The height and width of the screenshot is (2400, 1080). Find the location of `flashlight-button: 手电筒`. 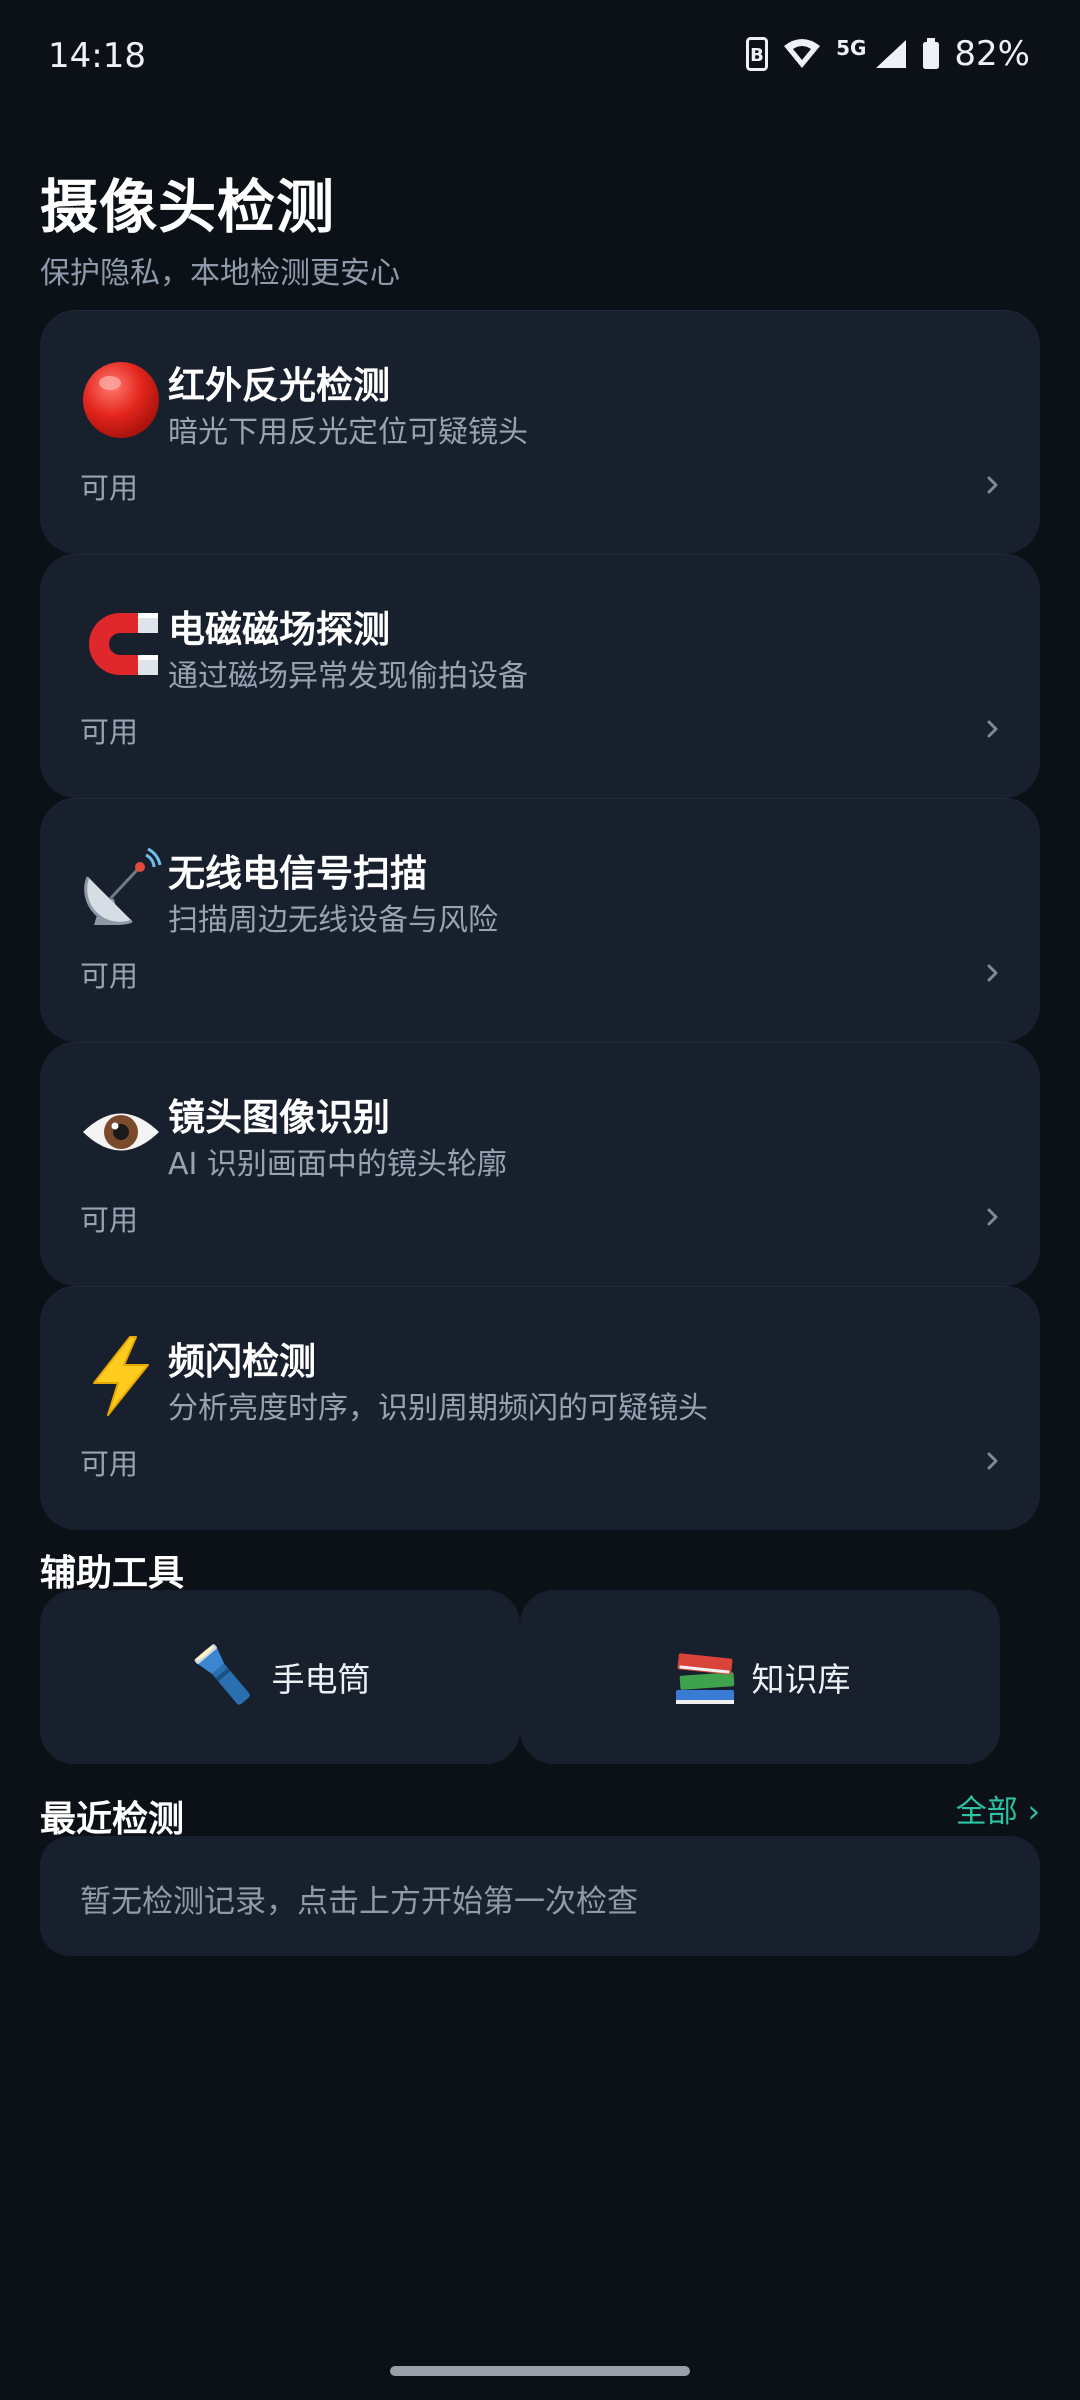

flashlight-button: 手电筒 is located at coordinates (280, 1677).